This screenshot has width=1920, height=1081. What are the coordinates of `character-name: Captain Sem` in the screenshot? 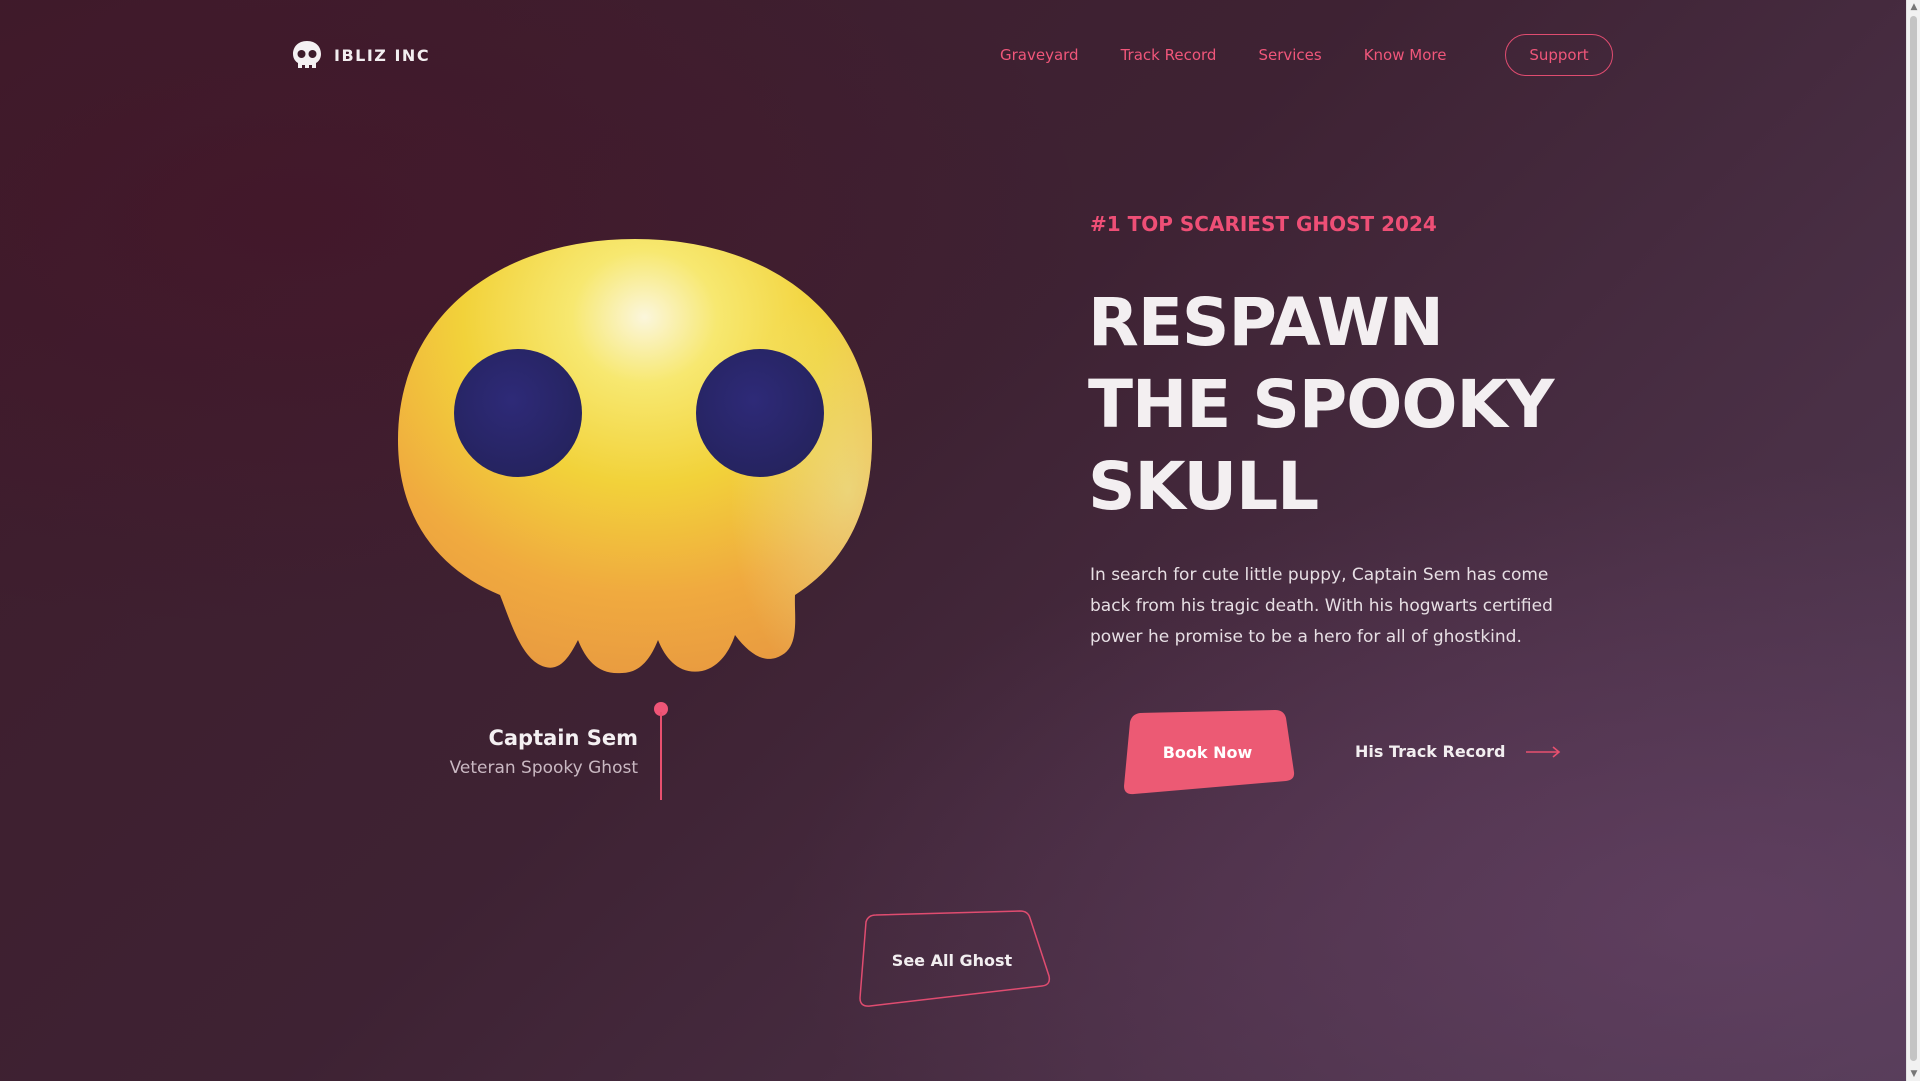 It's located at (563, 738).